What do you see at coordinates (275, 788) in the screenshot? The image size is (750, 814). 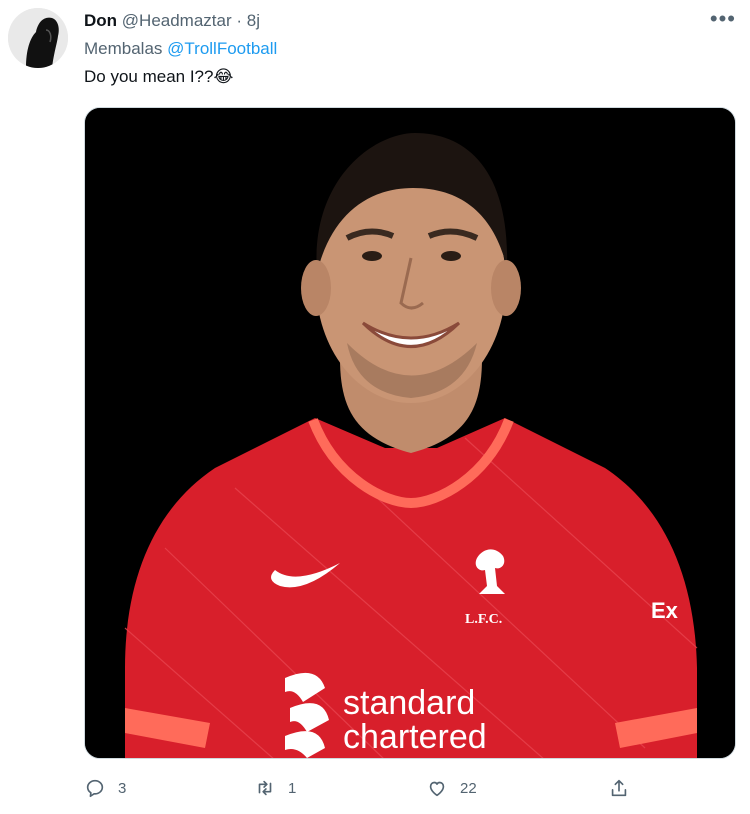 I see `retweet-button: 1` at bounding box center [275, 788].